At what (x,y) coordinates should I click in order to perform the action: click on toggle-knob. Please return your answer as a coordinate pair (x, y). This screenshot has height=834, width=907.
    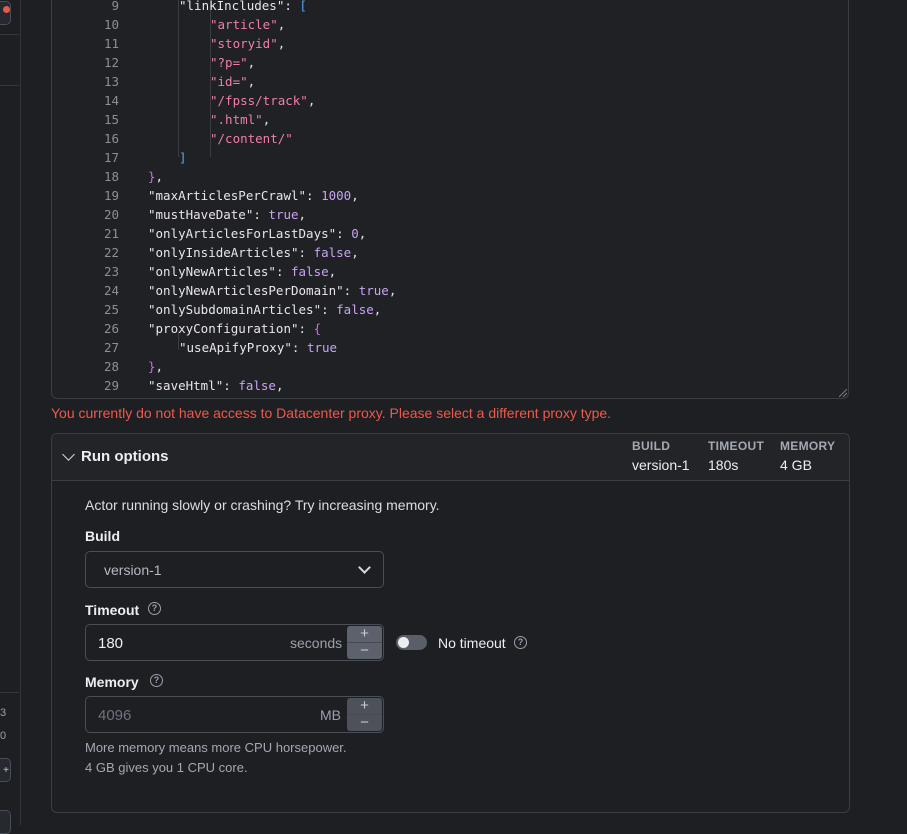
    Looking at the image, I should click on (403, 642).